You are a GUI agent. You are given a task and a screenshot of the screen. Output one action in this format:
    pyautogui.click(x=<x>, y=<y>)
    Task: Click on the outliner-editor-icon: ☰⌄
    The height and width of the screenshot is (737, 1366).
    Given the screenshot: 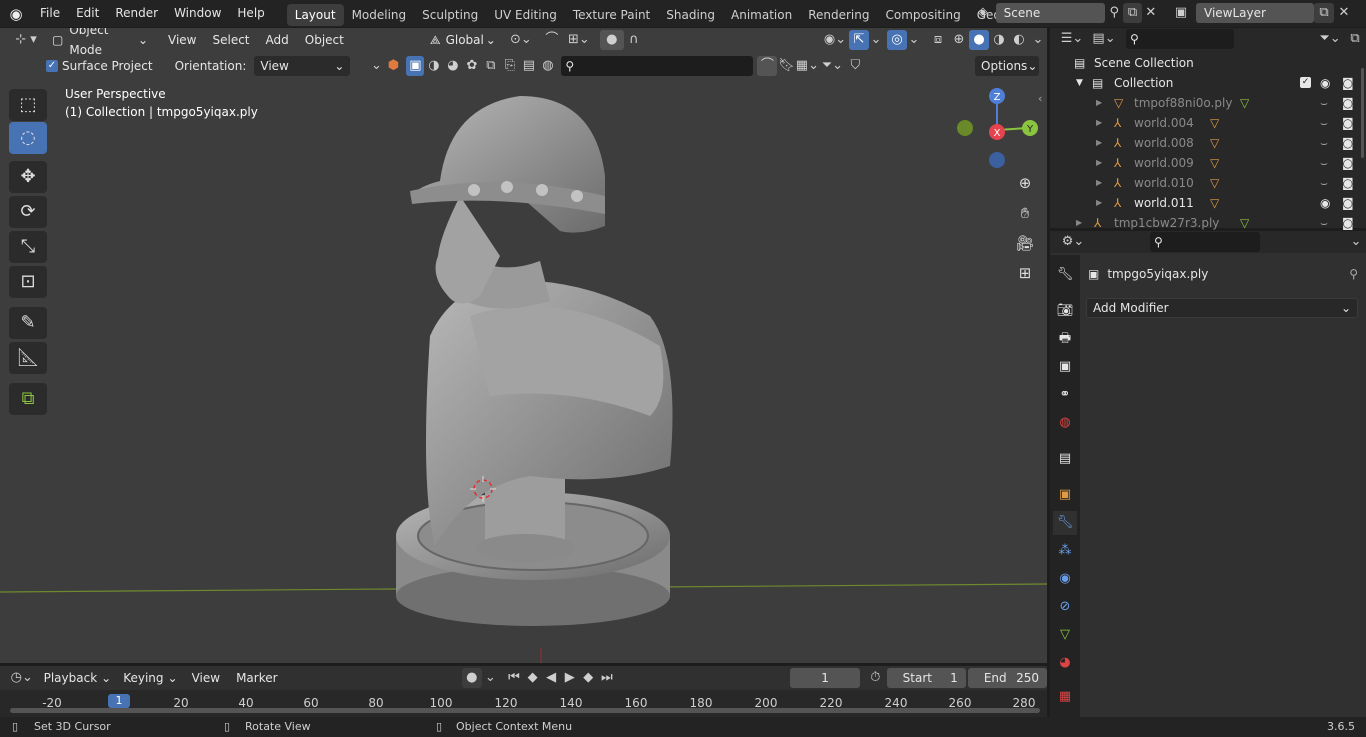 What is the action you would take?
    pyautogui.click(x=1072, y=39)
    